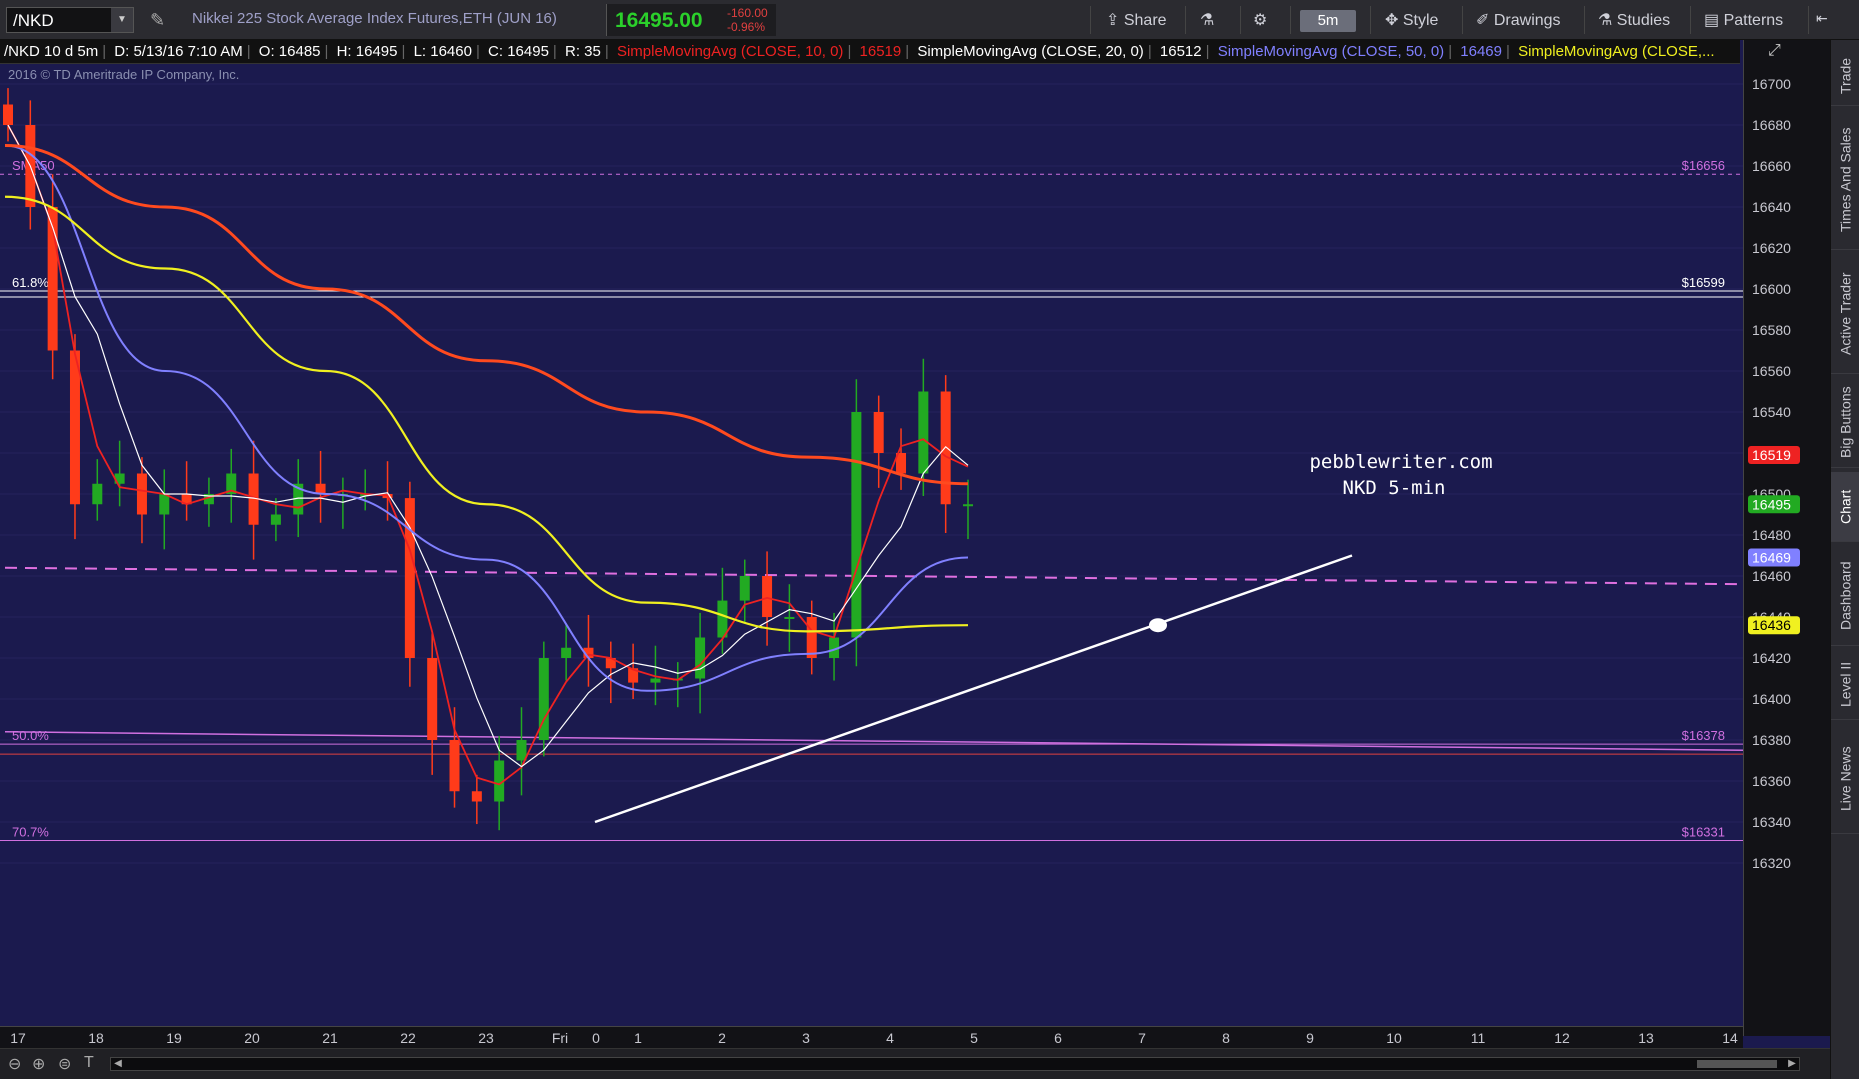 Image resolution: width=1859 pixels, height=1079 pixels. I want to click on price-tick-label: 16620, so click(1771, 248).